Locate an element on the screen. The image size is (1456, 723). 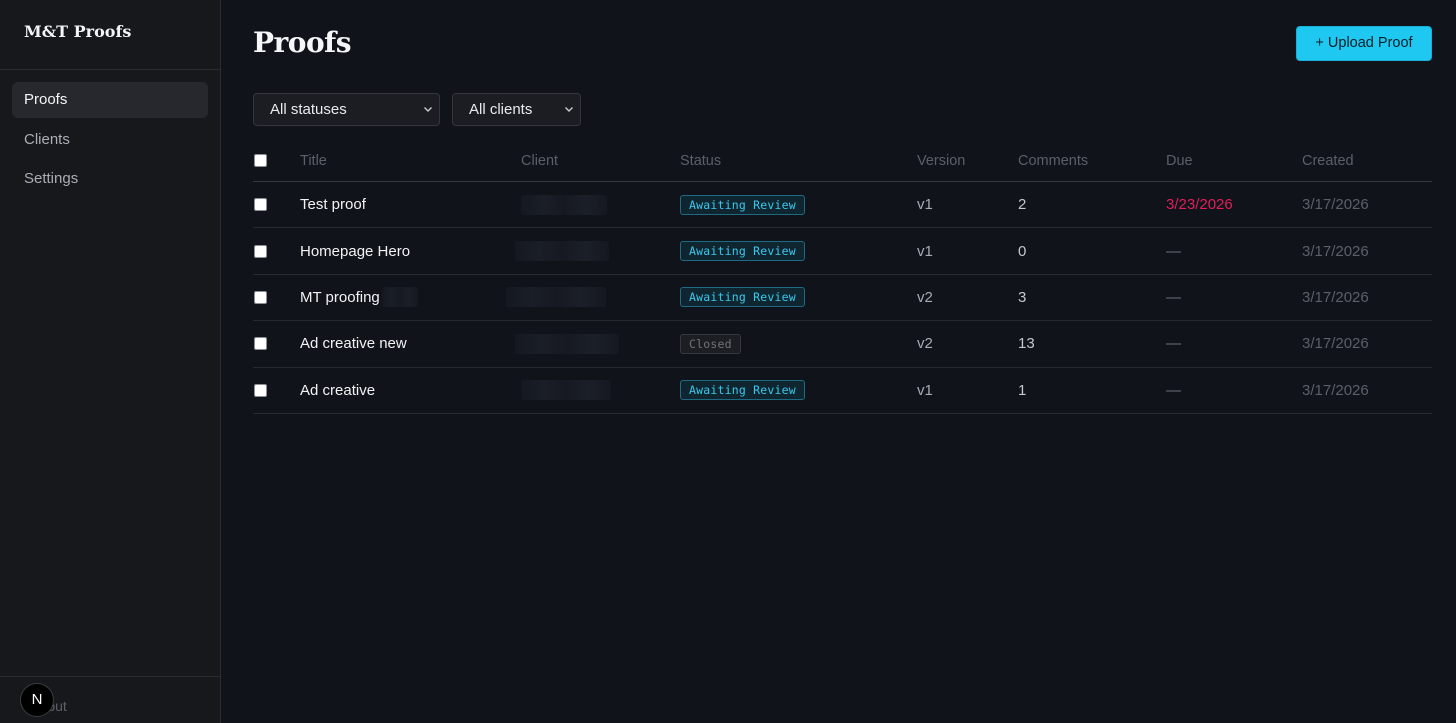
comments-count: 13 is located at coordinates (1026, 344).